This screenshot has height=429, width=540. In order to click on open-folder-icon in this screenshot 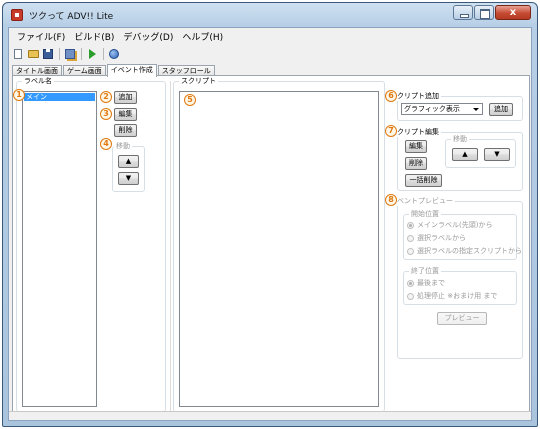, I will do `click(33, 53)`.